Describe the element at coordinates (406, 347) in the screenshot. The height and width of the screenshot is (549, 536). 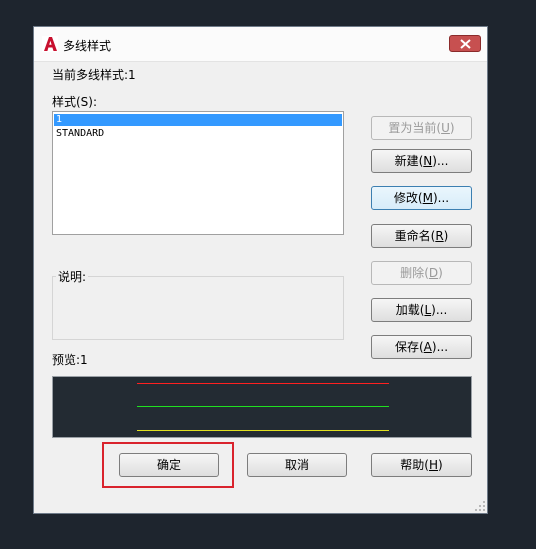
I see `save-label: 保存` at that location.